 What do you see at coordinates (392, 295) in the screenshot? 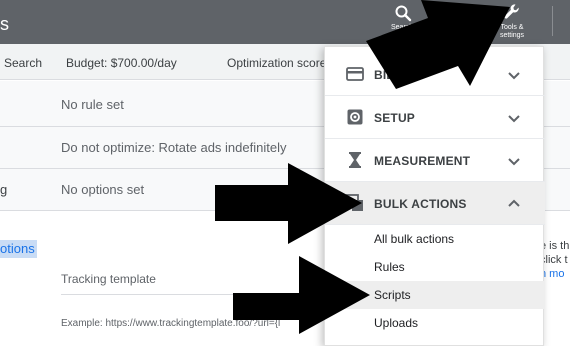
I see `menu-item-label: Scripts` at bounding box center [392, 295].